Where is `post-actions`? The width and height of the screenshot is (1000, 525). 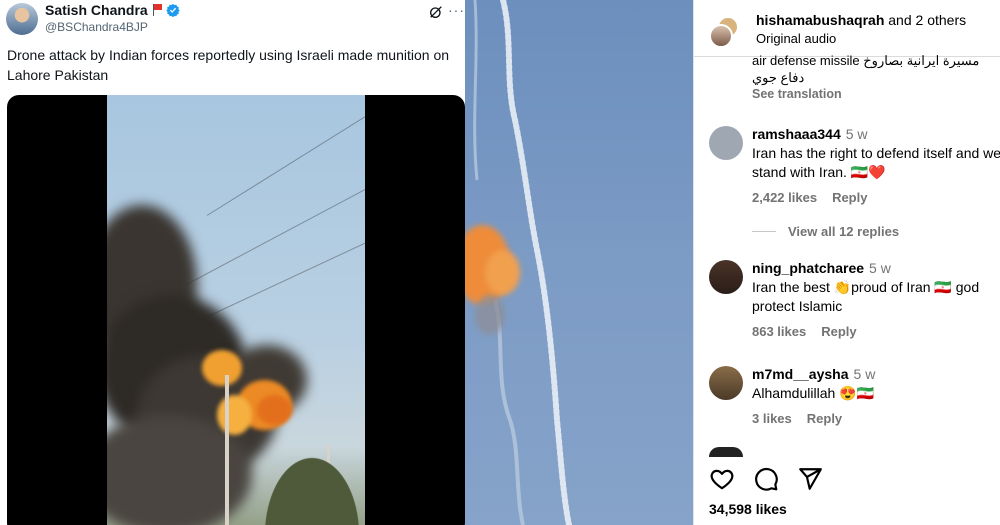 post-actions is located at coordinates (766, 479).